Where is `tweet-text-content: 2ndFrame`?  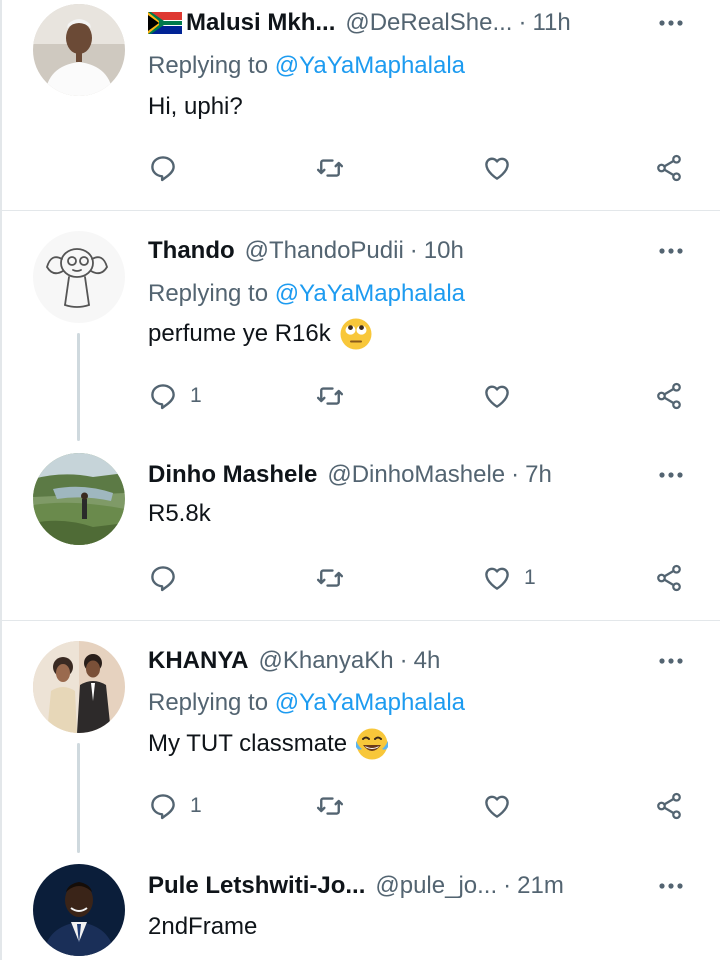
tweet-text-content: 2ndFrame is located at coordinates (203, 926).